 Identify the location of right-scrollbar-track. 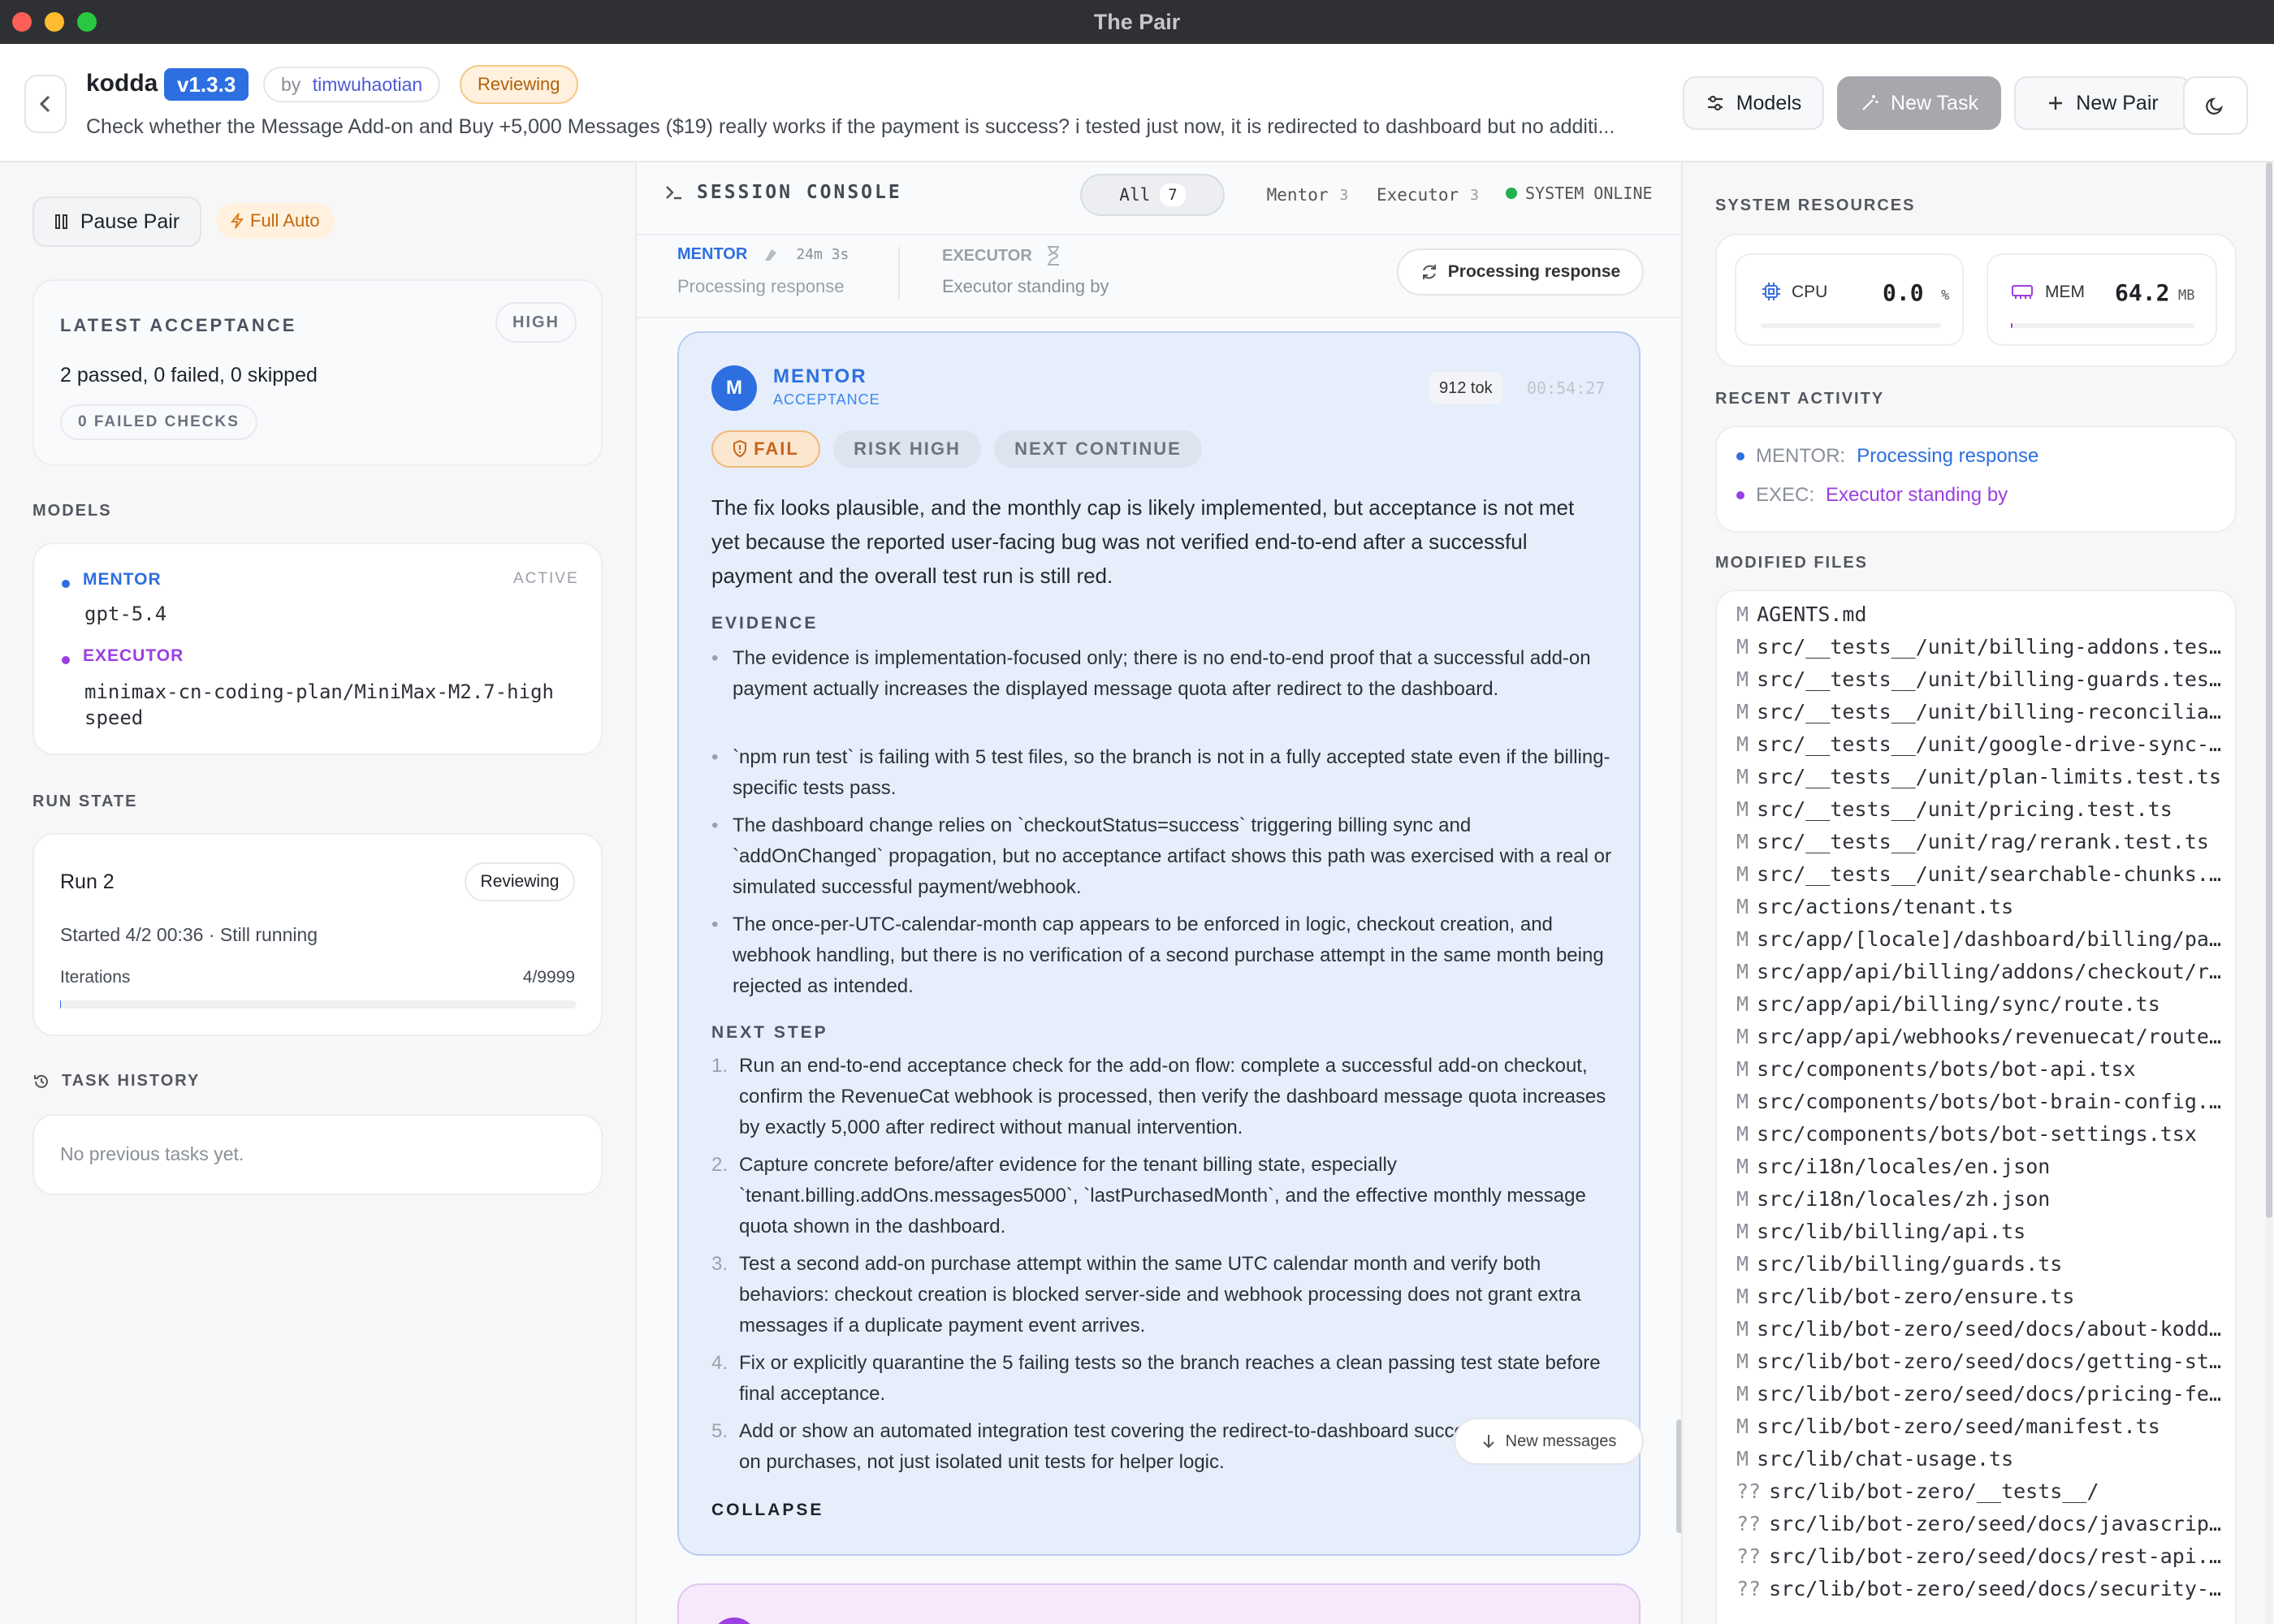
(2269, 893).